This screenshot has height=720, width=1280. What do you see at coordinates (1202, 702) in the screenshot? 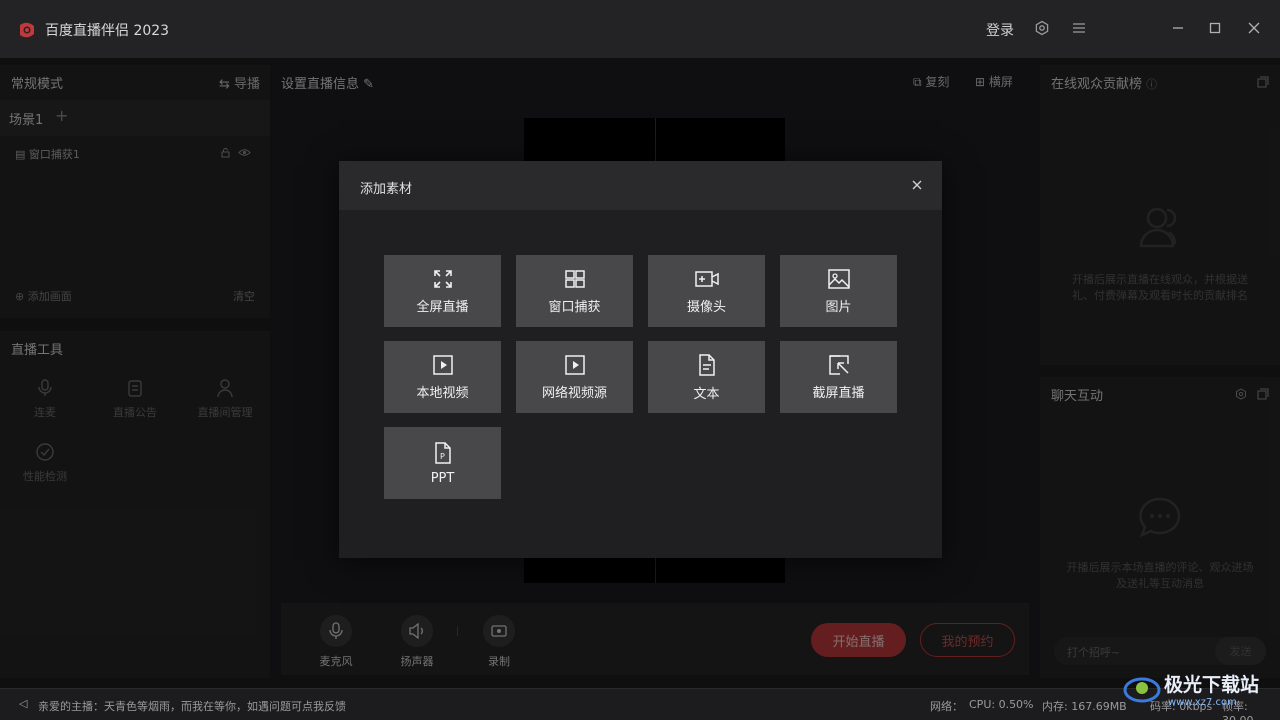
I see `watermark-url: www.xz7.com` at bounding box center [1202, 702].